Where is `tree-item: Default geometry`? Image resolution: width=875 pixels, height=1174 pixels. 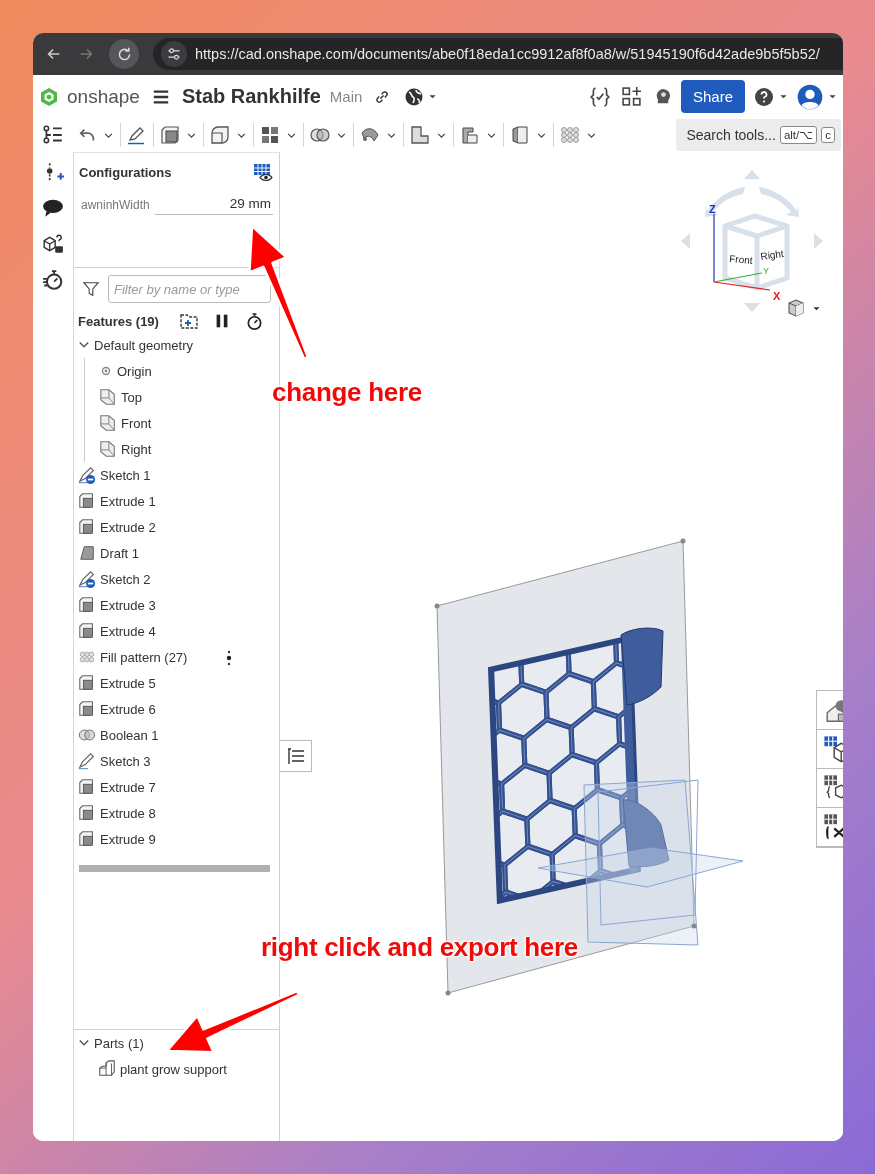
tree-item: Default geometry is located at coordinates (176, 345).